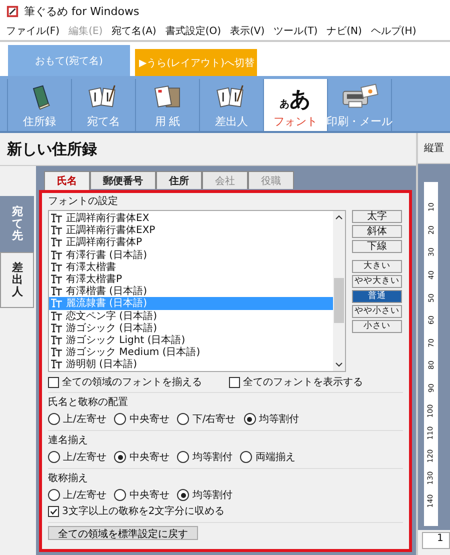 This screenshot has height=555, width=450. What do you see at coordinates (132, 382) in the screenshot?
I see `checkbox-label: 全ての領域のフォントを揃える` at bounding box center [132, 382].